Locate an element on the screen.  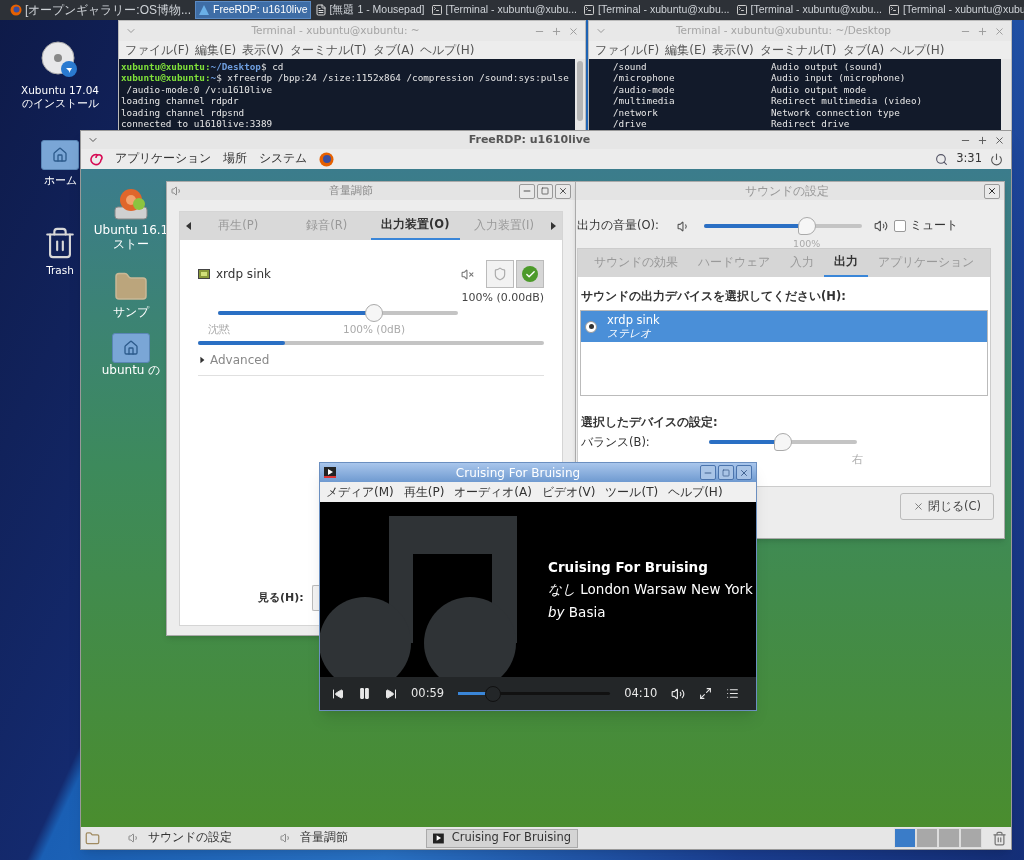
track-album: なし London Warsaw New York is located at coordinates (650, 590).